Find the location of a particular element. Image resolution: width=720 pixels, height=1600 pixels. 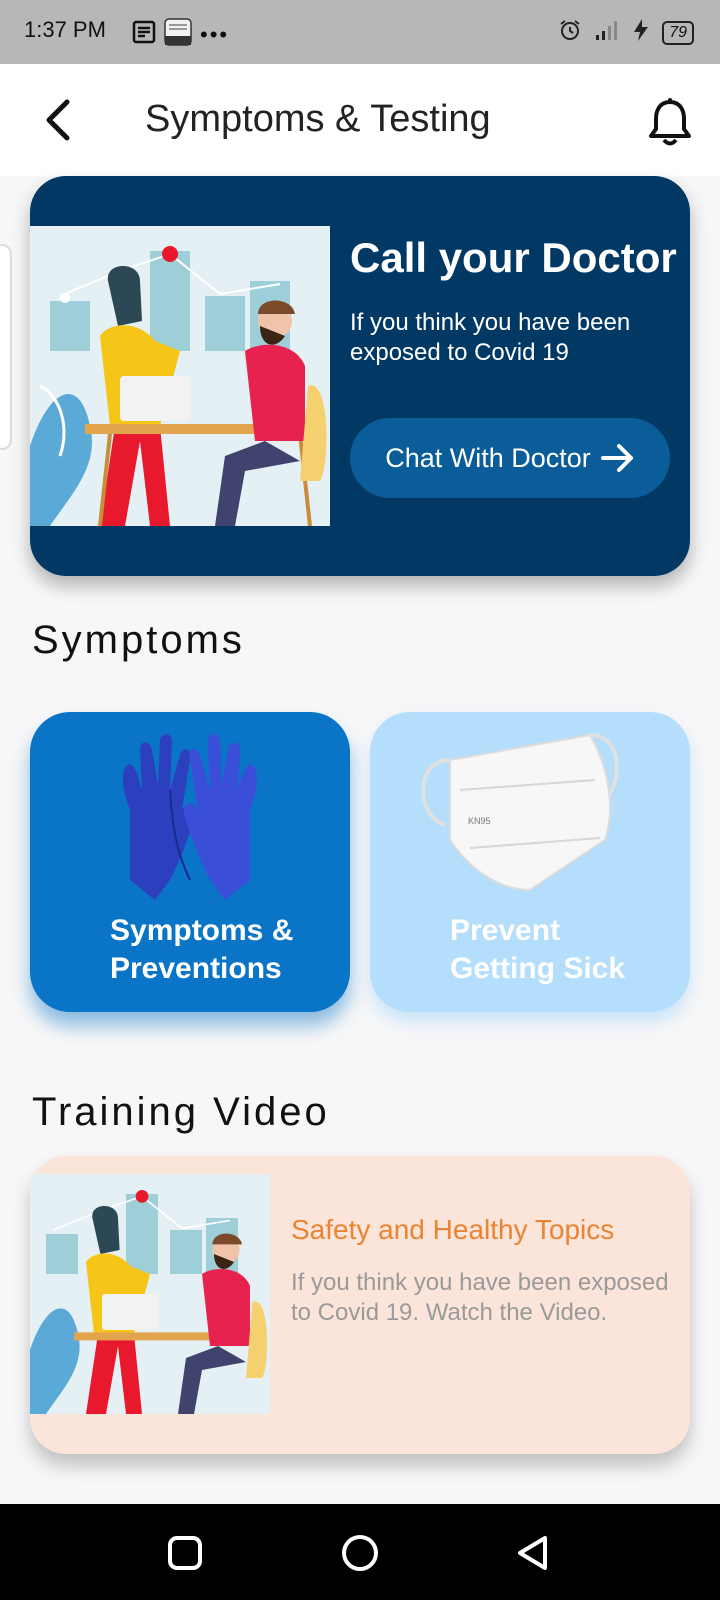

edge-drawer-handle is located at coordinates (6, 347).